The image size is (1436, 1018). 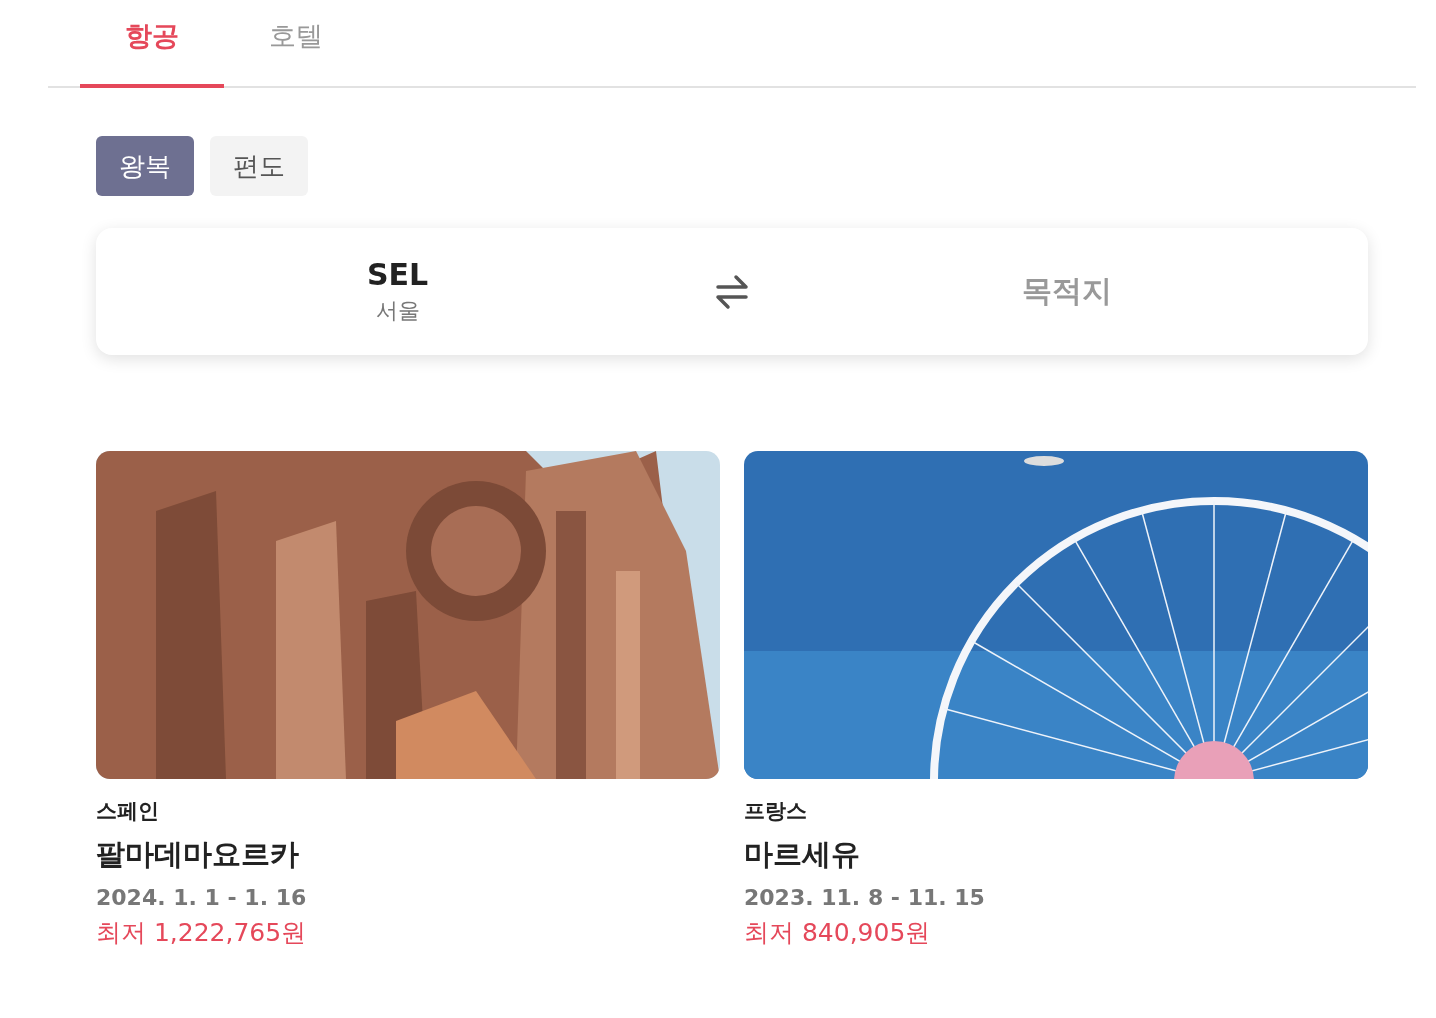 What do you see at coordinates (776, 811) in the screenshot?
I see `country: 프랑스` at bounding box center [776, 811].